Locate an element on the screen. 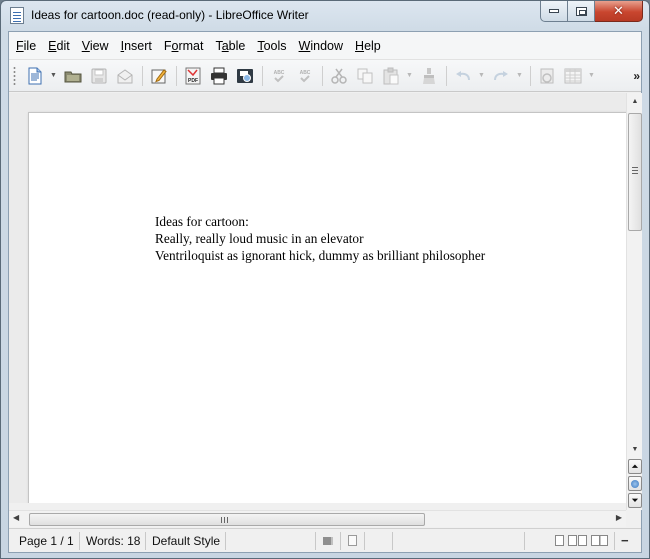 The height and width of the screenshot is (559, 650). open-button is located at coordinates (73, 76).